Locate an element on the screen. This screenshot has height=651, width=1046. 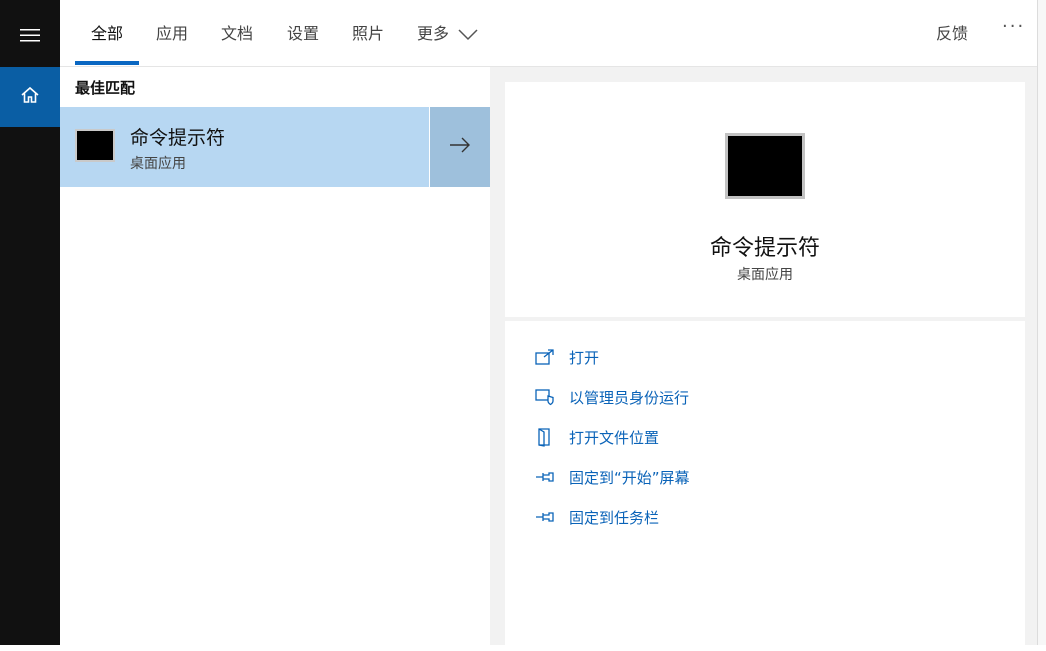
left-rail is located at coordinates (30, 322).